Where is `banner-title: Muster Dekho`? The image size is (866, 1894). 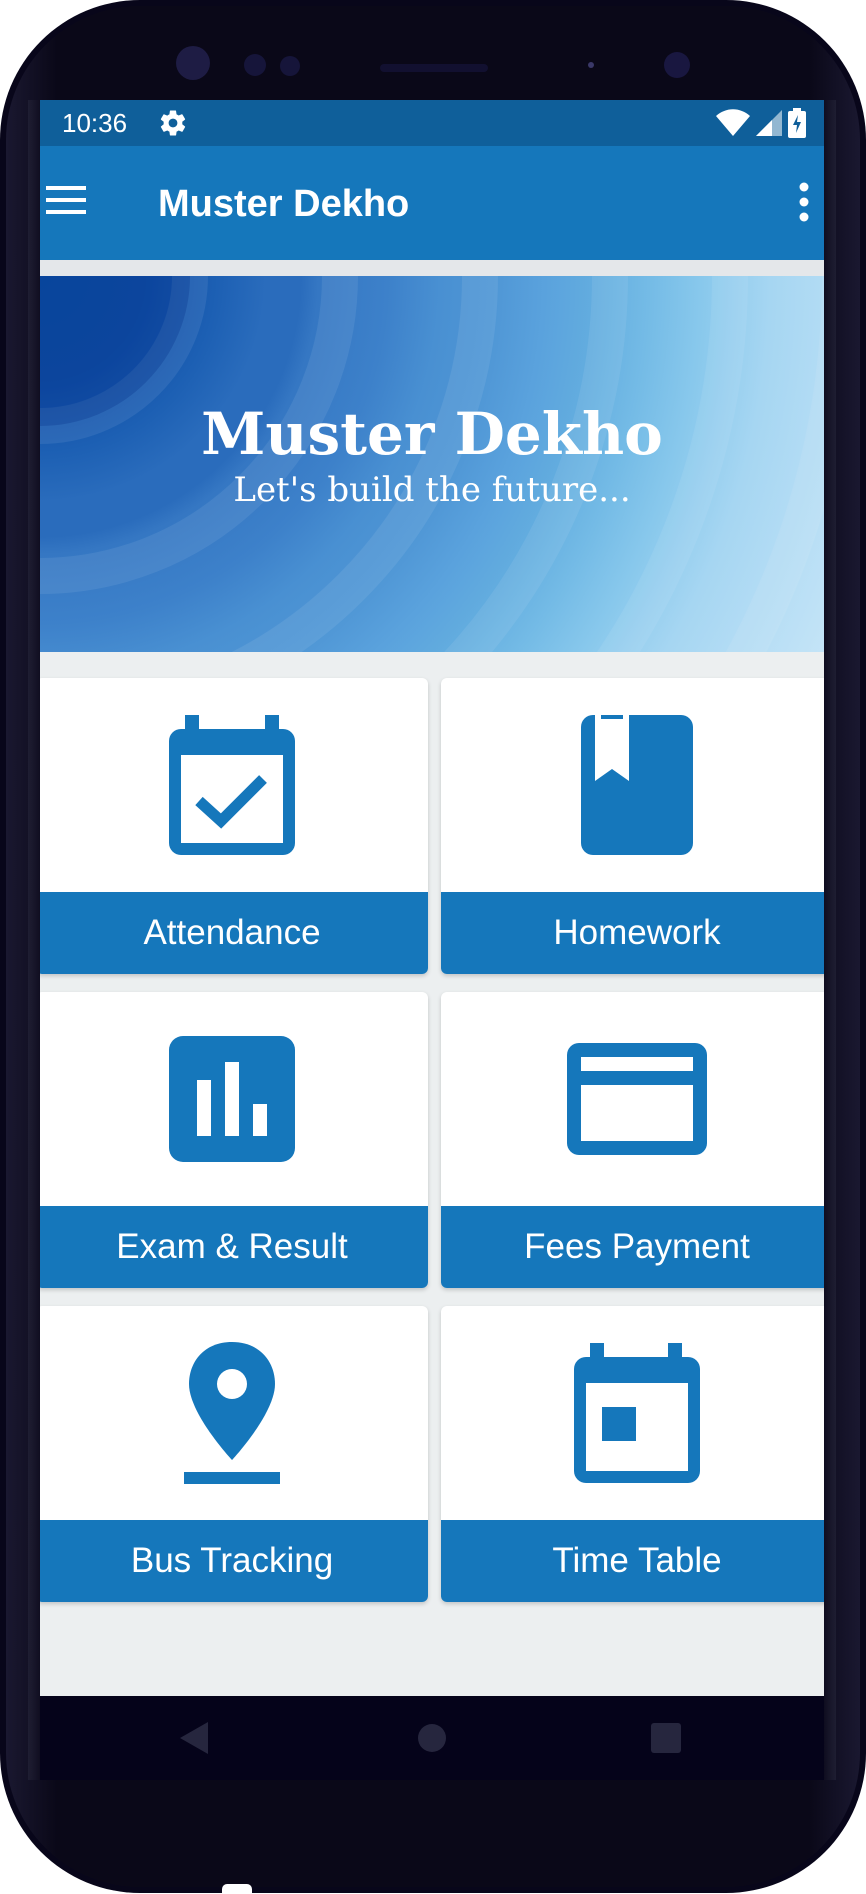
banner-title: Muster Dekho is located at coordinates (432, 434).